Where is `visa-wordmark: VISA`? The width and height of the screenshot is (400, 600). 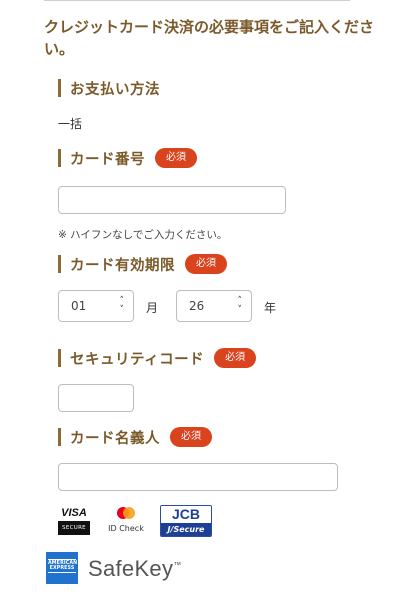 visa-wordmark: VISA is located at coordinates (74, 513).